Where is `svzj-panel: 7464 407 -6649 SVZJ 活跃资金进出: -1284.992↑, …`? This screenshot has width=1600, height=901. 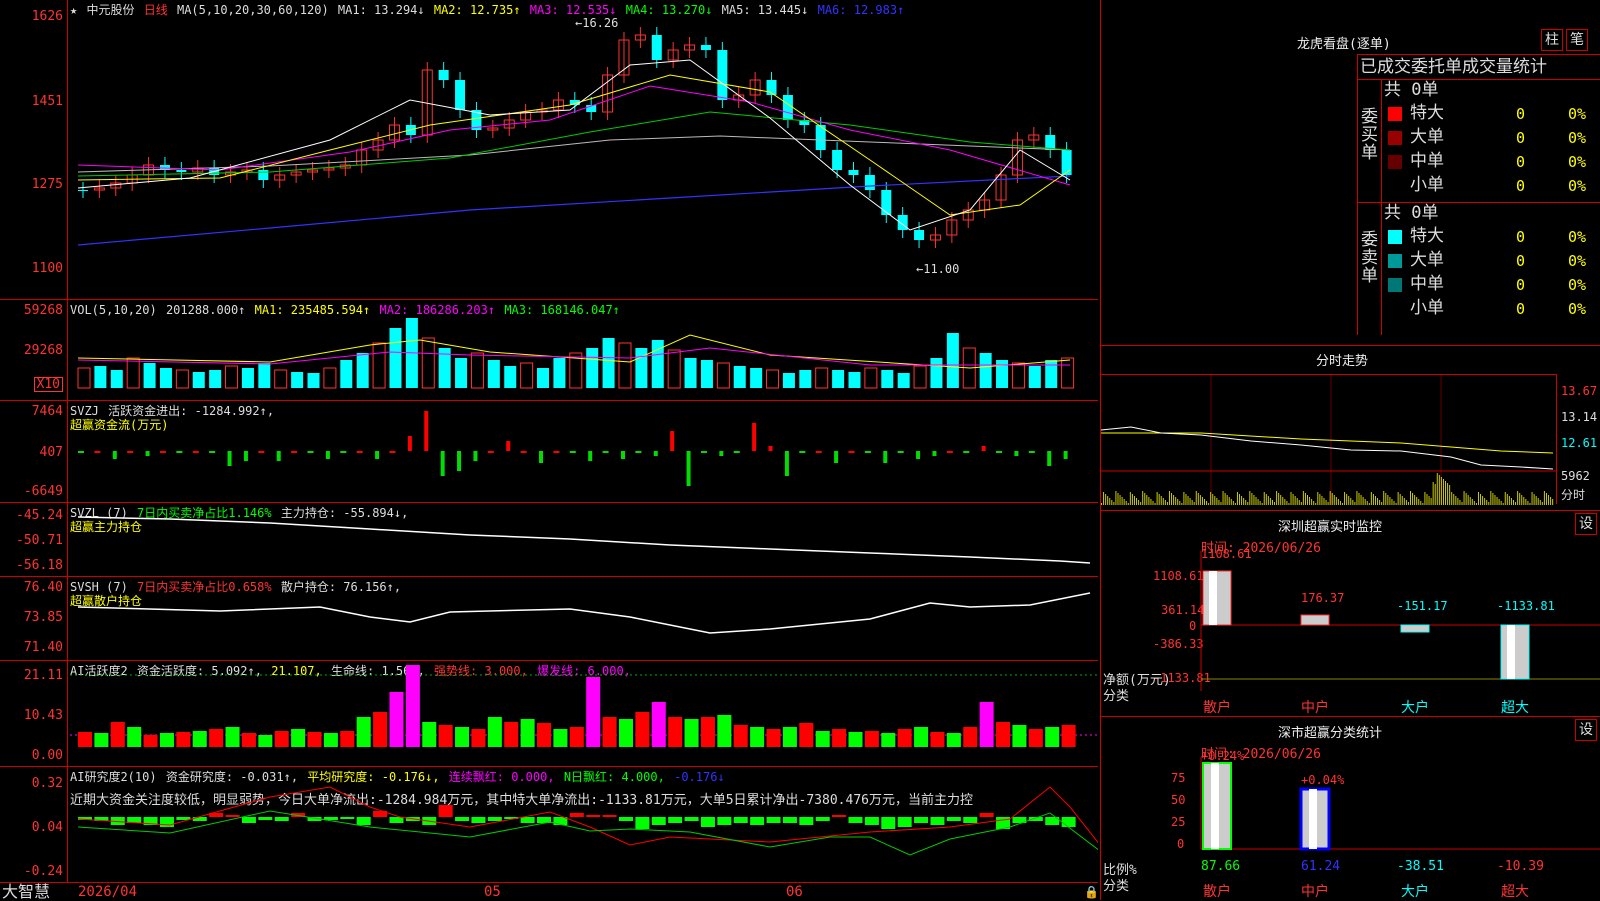
svzj-panel: 7464 407 -6649 SVZJ 活跃资金进出: -1284.992↑, … is located at coordinates (549, 452).